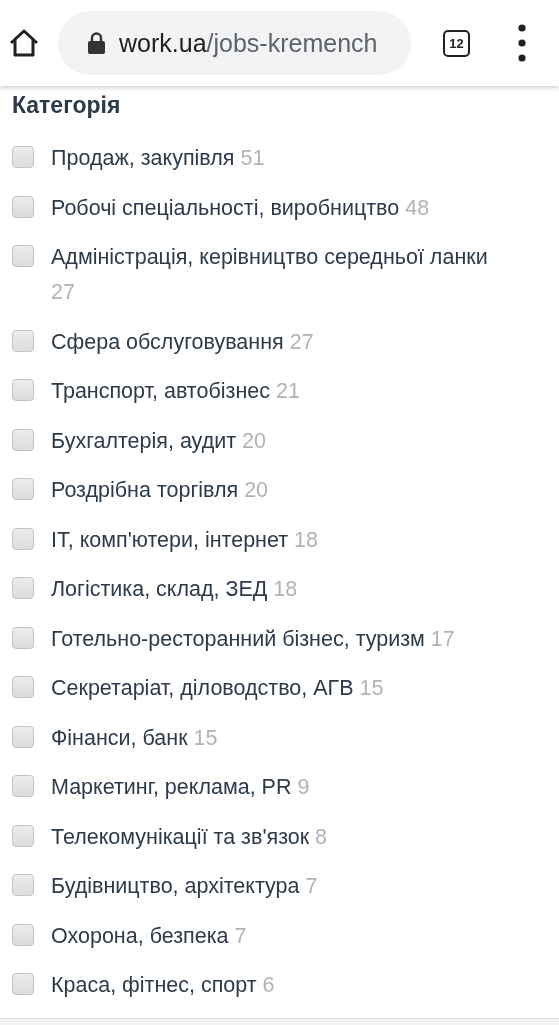 Image resolution: width=559 pixels, height=1025 pixels. What do you see at coordinates (303, 787) in the screenshot?
I see `job-count: 9` at bounding box center [303, 787].